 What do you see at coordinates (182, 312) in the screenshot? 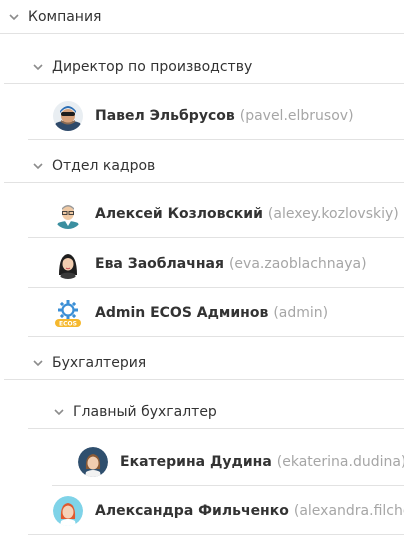
I see `user-name: Admin ECOS Админов` at bounding box center [182, 312].